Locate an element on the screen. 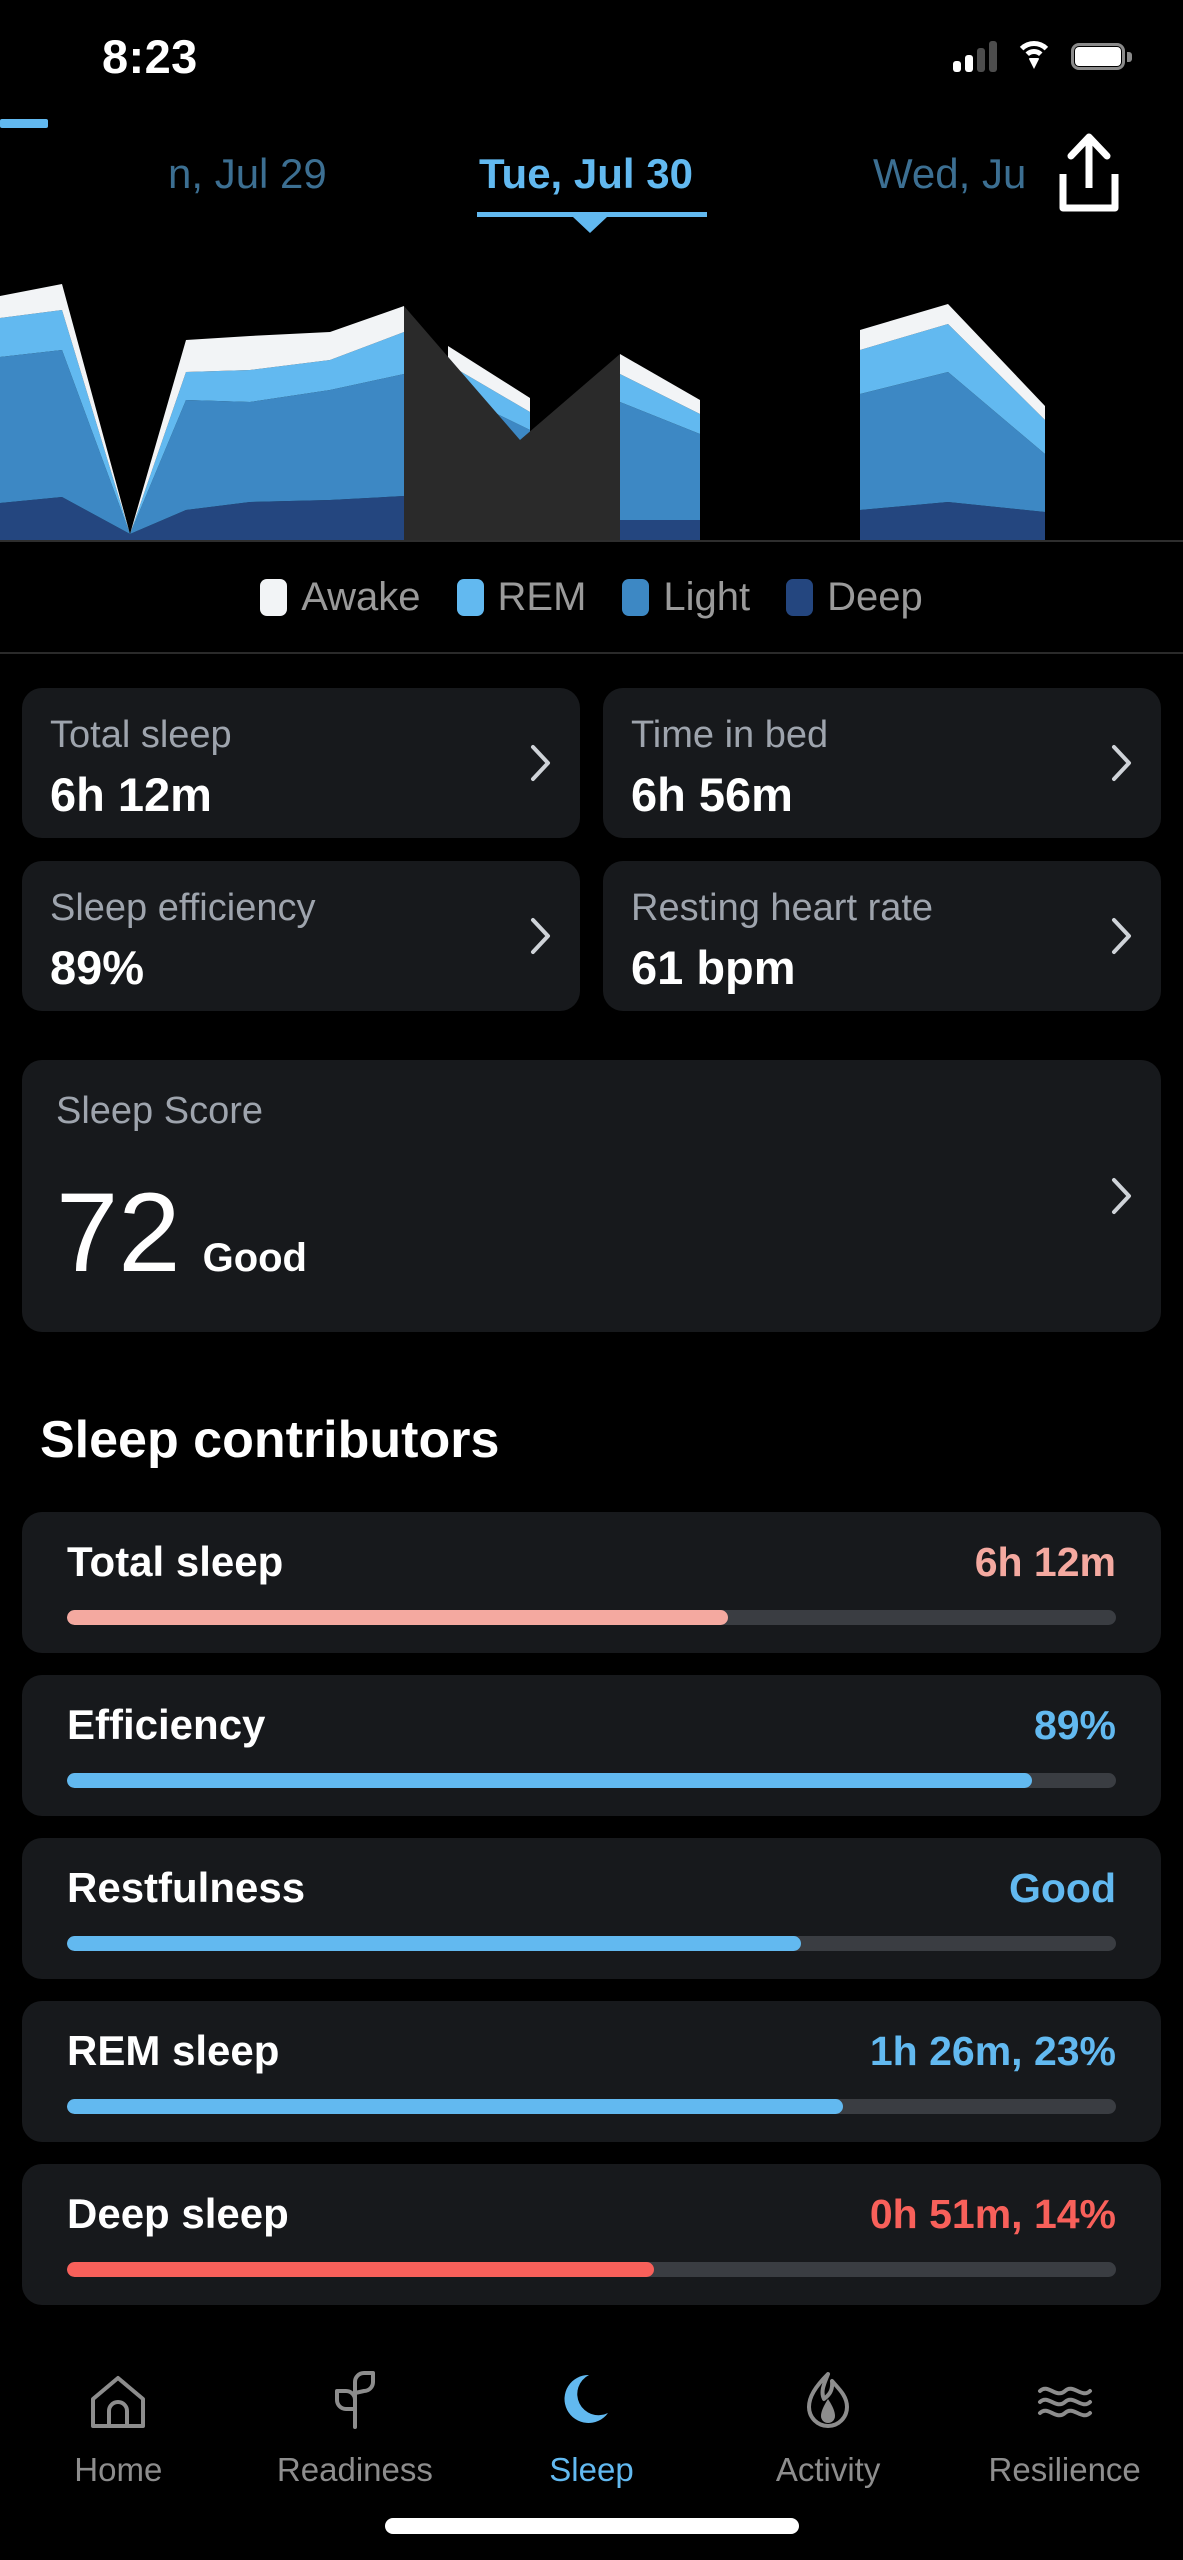 The height and width of the screenshot is (2560, 1183). sleep-score-card: Sleep Score 72 Good is located at coordinates (591, 1196).